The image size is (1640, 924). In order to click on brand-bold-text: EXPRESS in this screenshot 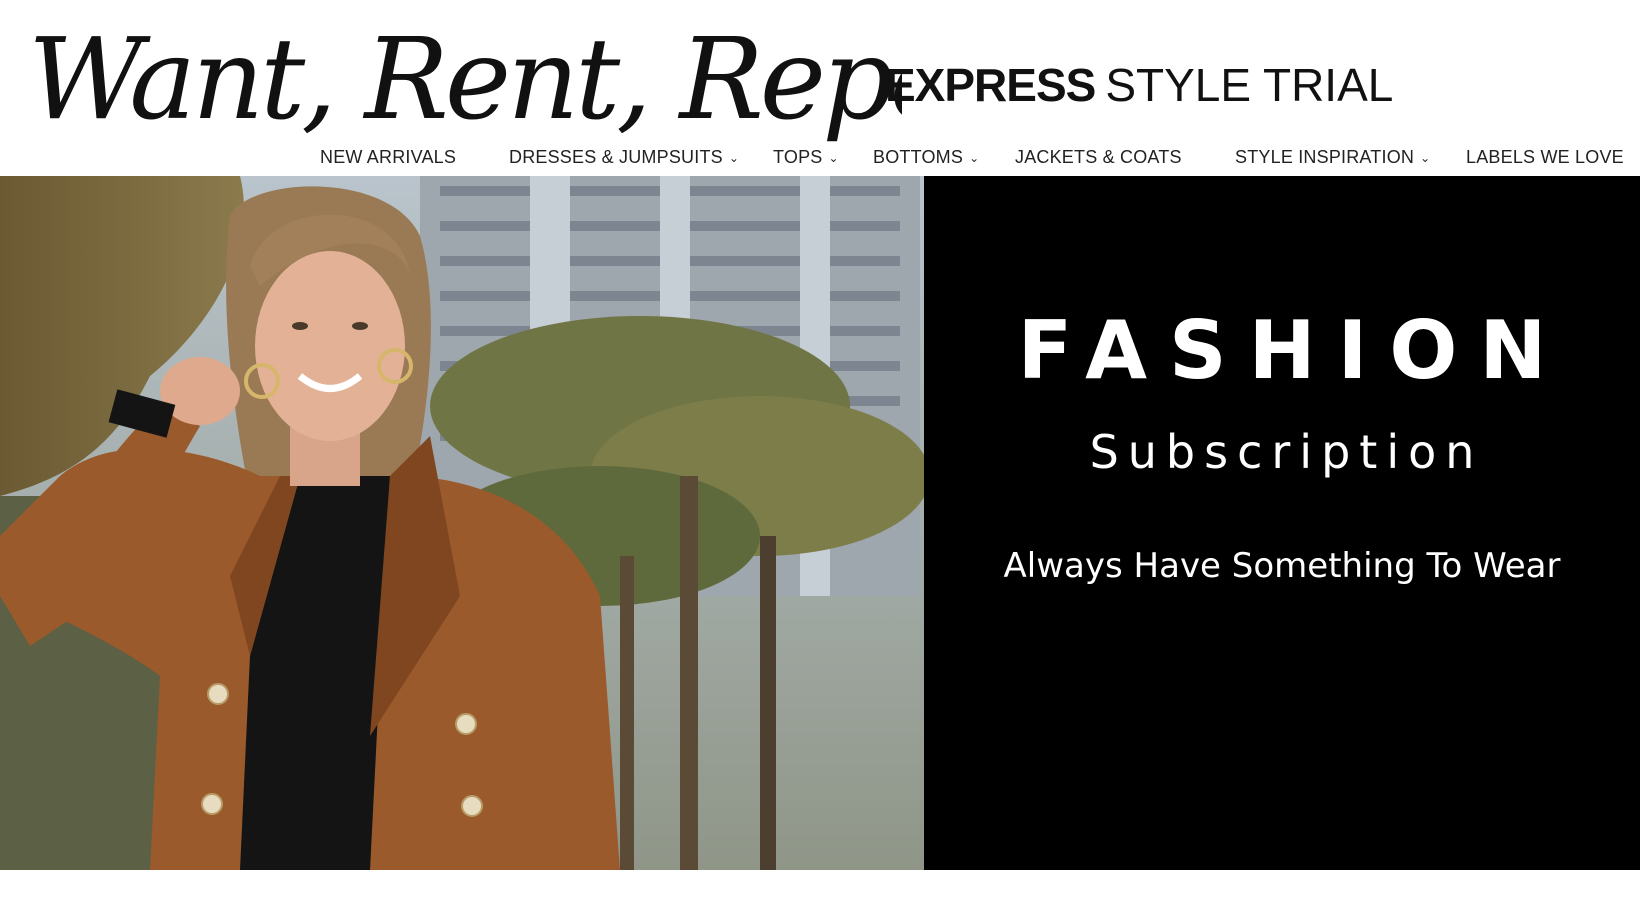, I will do `click(990, 85)`.